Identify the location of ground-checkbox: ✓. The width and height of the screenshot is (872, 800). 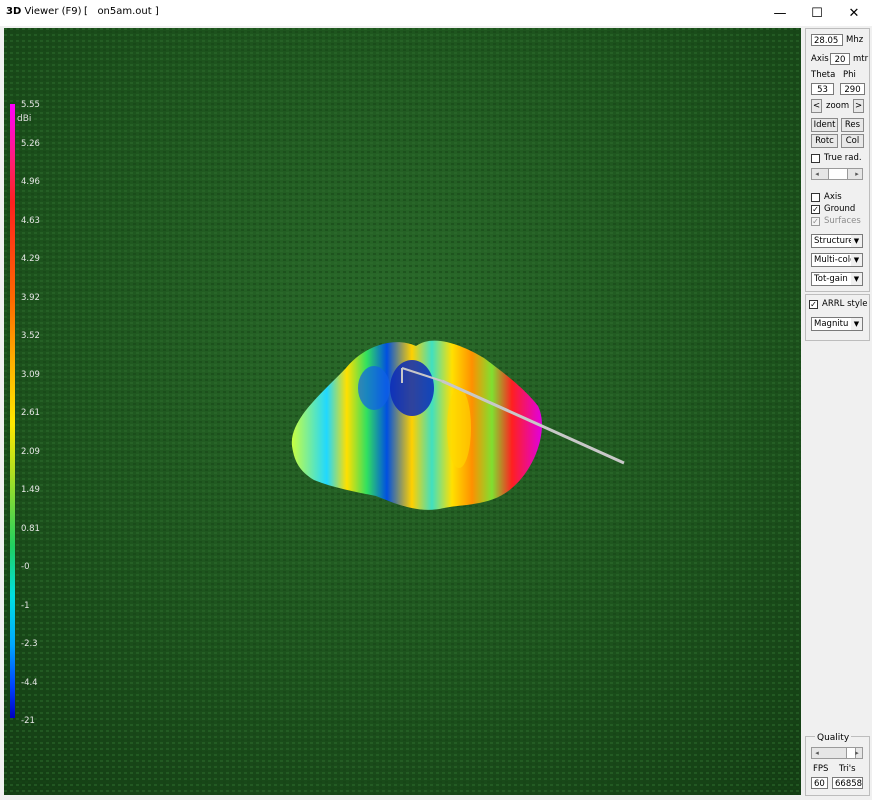
(815, 209).